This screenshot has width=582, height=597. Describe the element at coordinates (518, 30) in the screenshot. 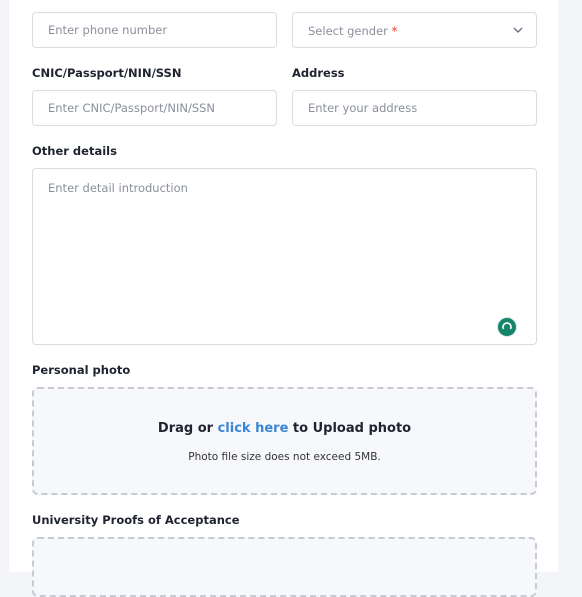

I see `chevron-down-icon` at that location.